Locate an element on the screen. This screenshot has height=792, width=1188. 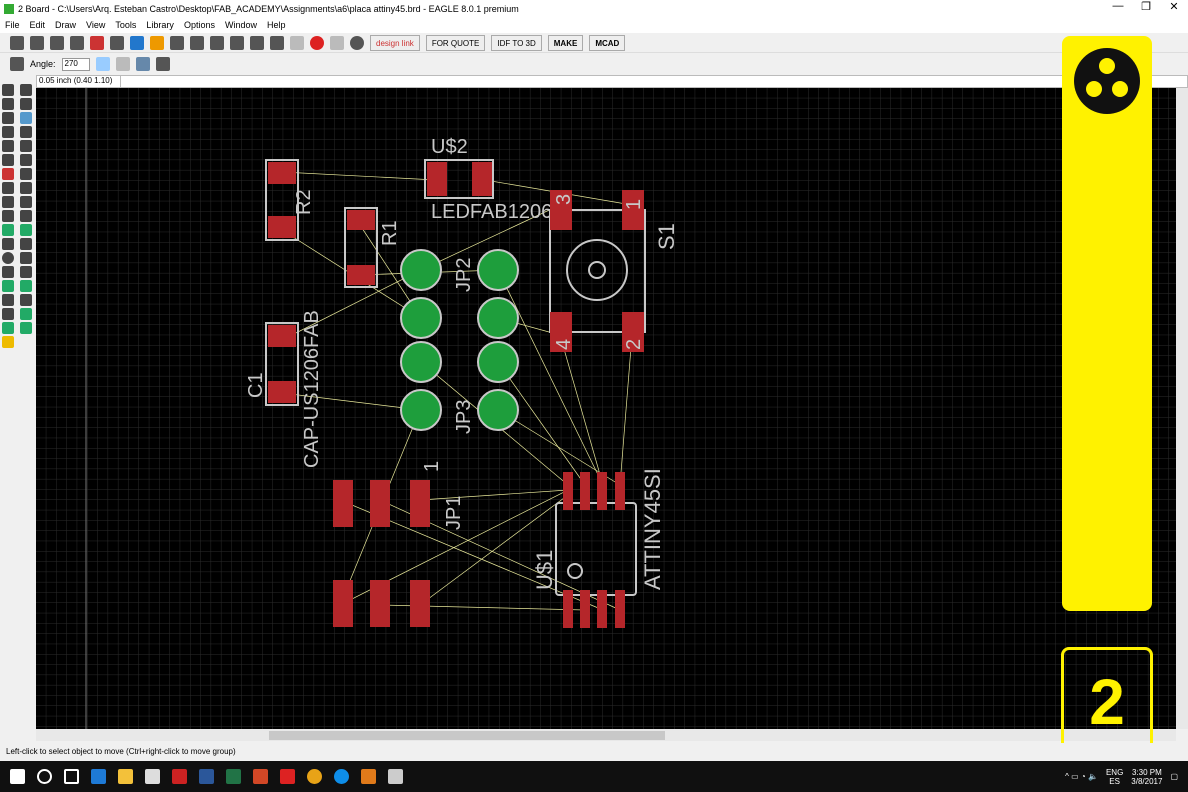
word-icon is located at coordinates (206, 776).